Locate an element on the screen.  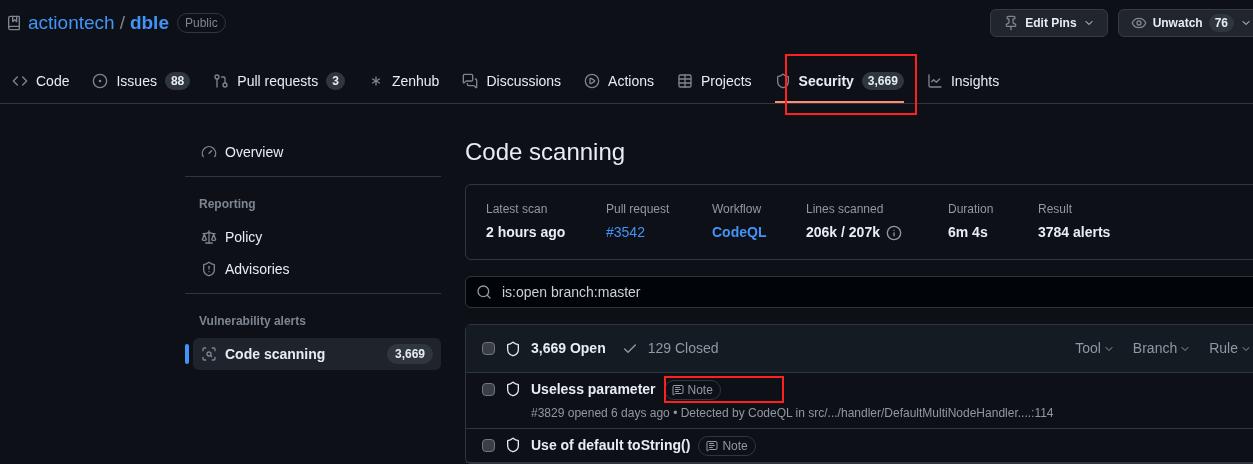
summary-label: Duration is located at coordinates (971, 209).